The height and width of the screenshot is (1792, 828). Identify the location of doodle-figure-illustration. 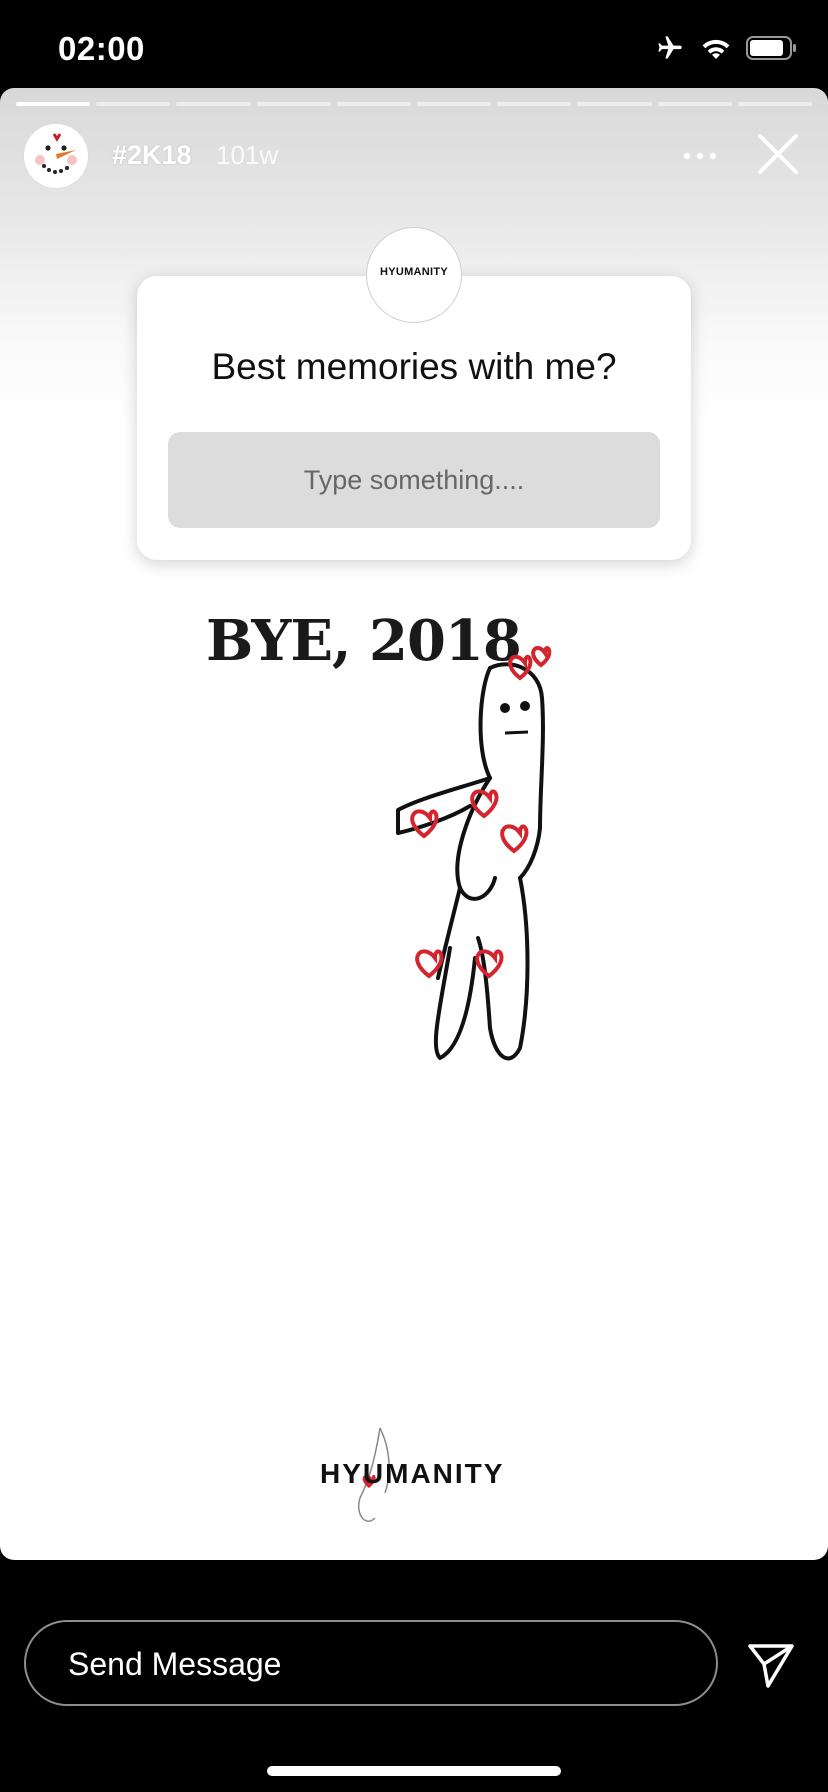
(474, 853).